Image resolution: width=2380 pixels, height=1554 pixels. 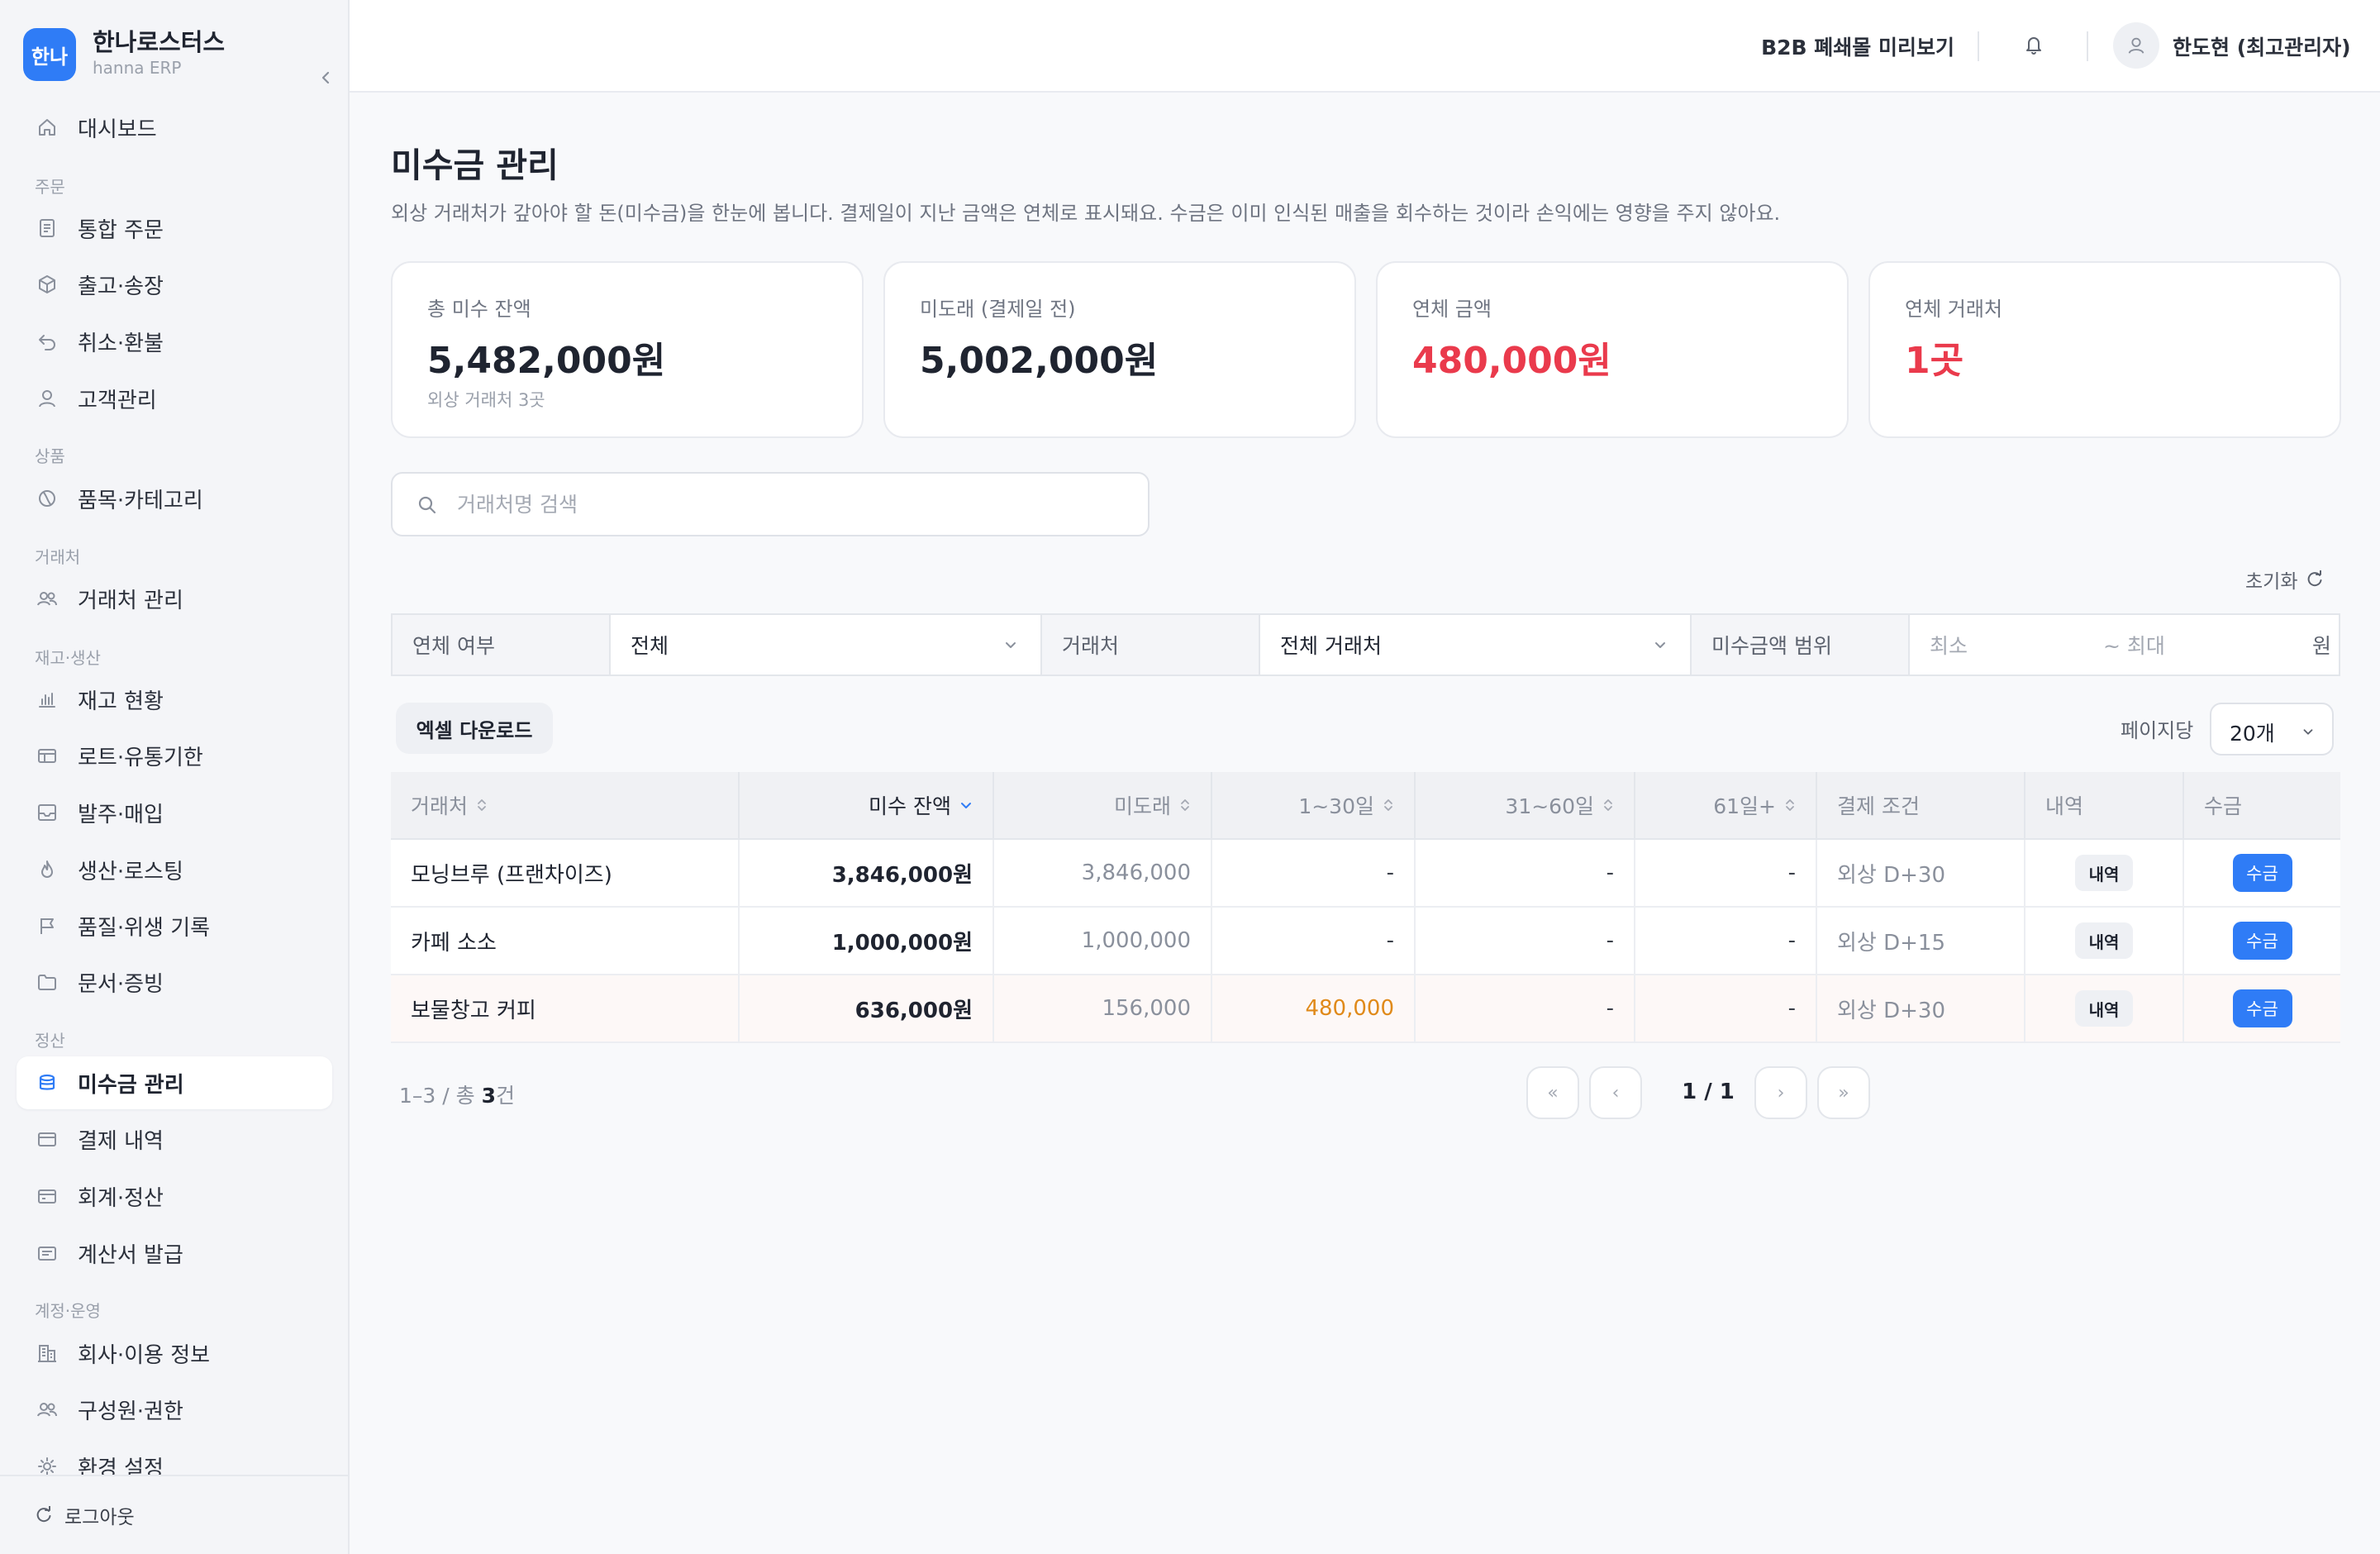 What do you see at coordinates (1934, 361) in the screenshot?
I see `card-value: 1곳` at bounding box center [1934, 361].